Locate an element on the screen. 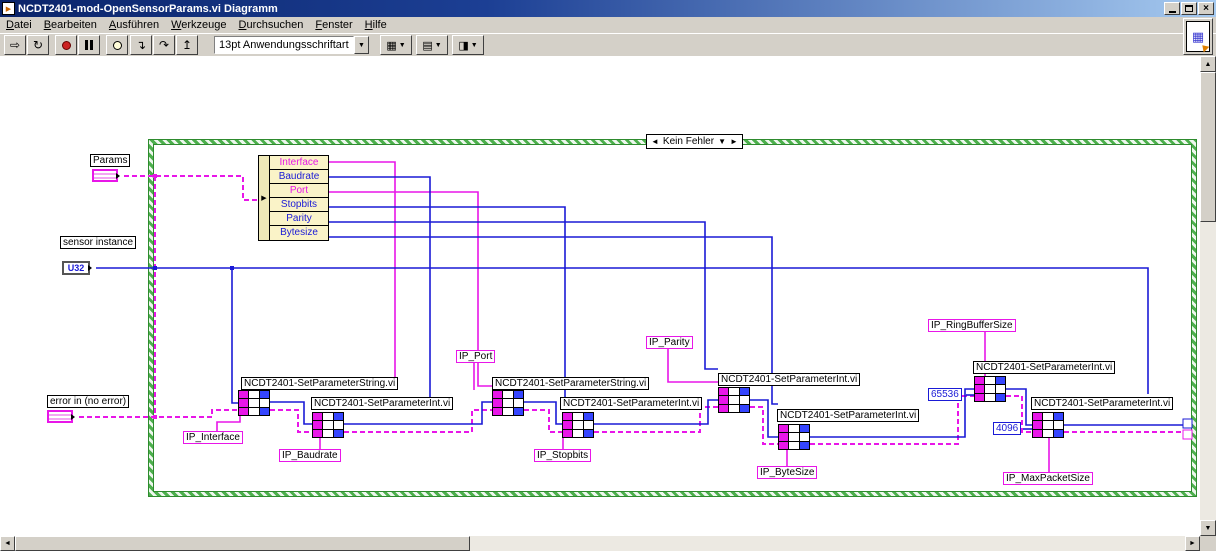 Image resolution: width=1216 pixels, height=551 pixels. numeric-constant-4096: 4096 is located at coordinates (1007, 428).